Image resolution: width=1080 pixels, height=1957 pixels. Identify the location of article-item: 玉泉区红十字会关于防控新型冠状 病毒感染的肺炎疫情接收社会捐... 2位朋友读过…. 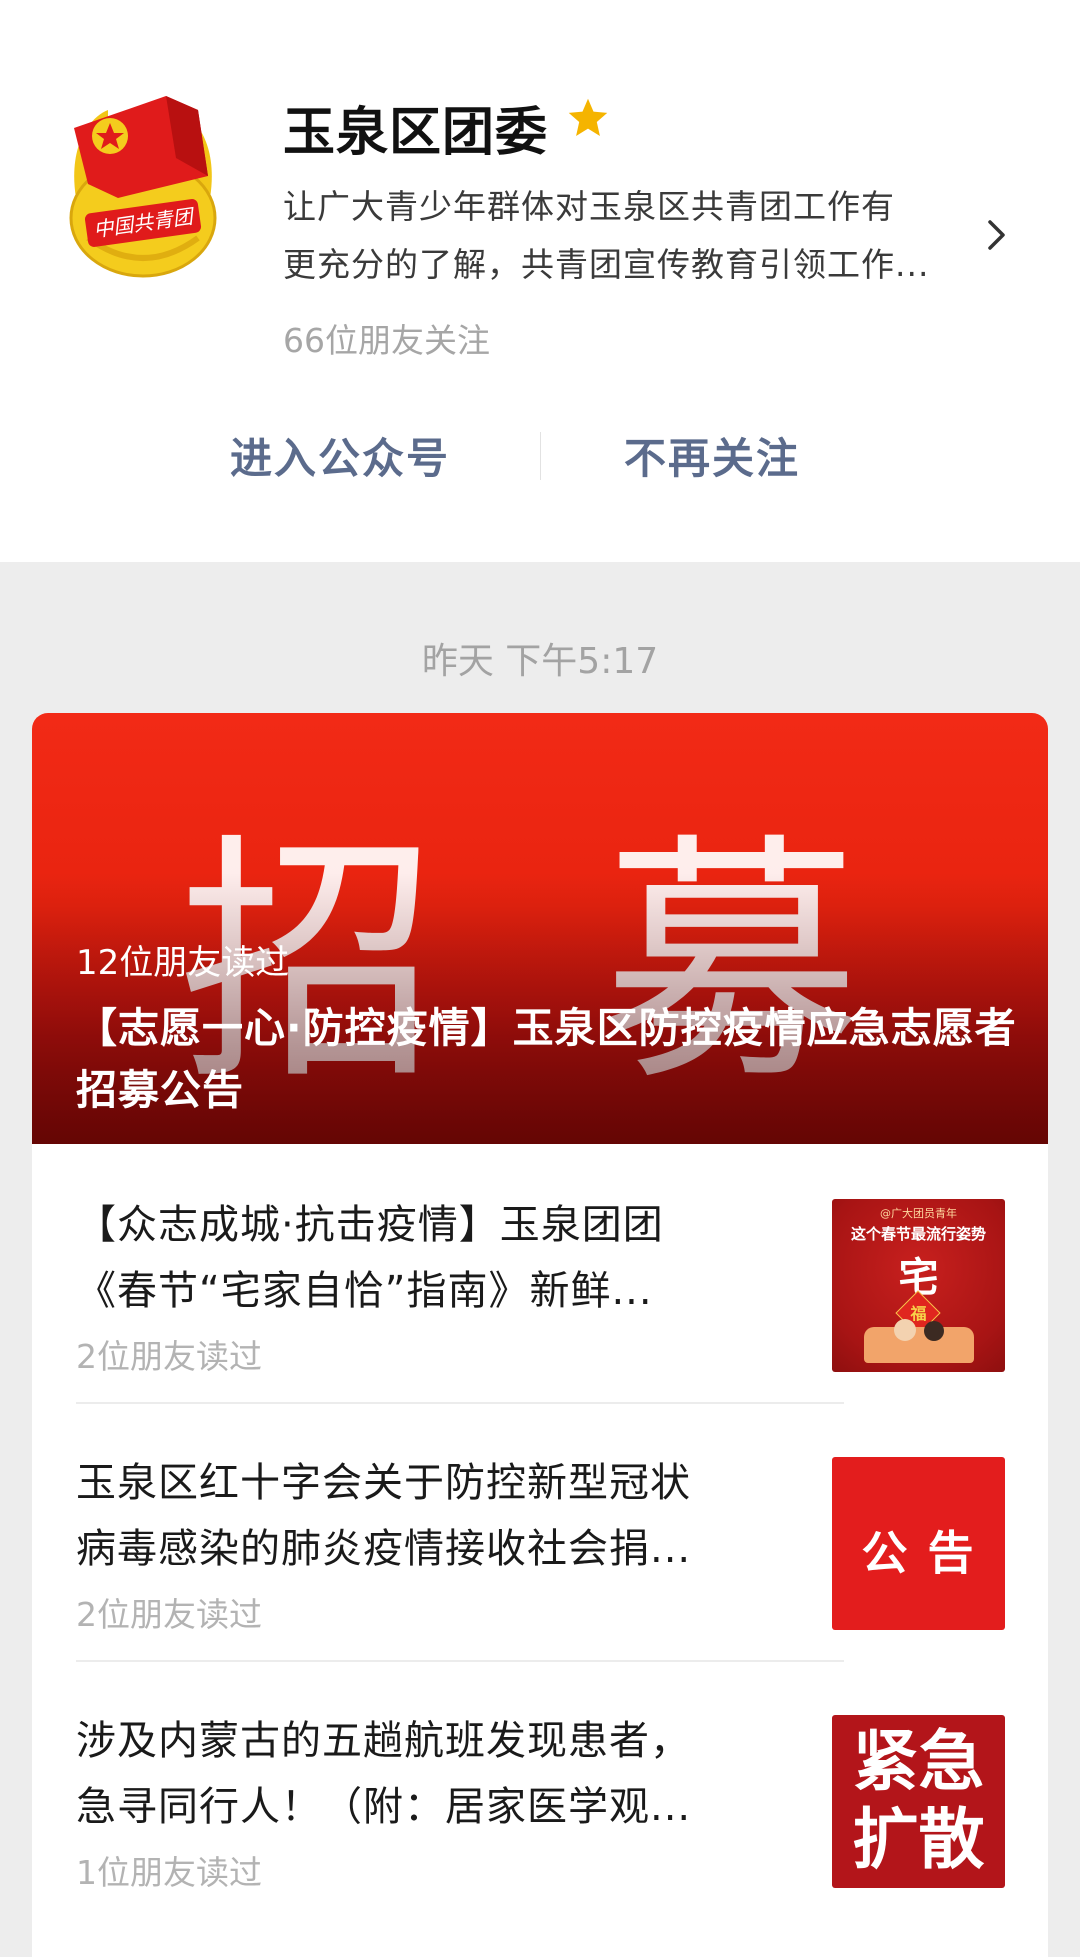
(540, 1531).